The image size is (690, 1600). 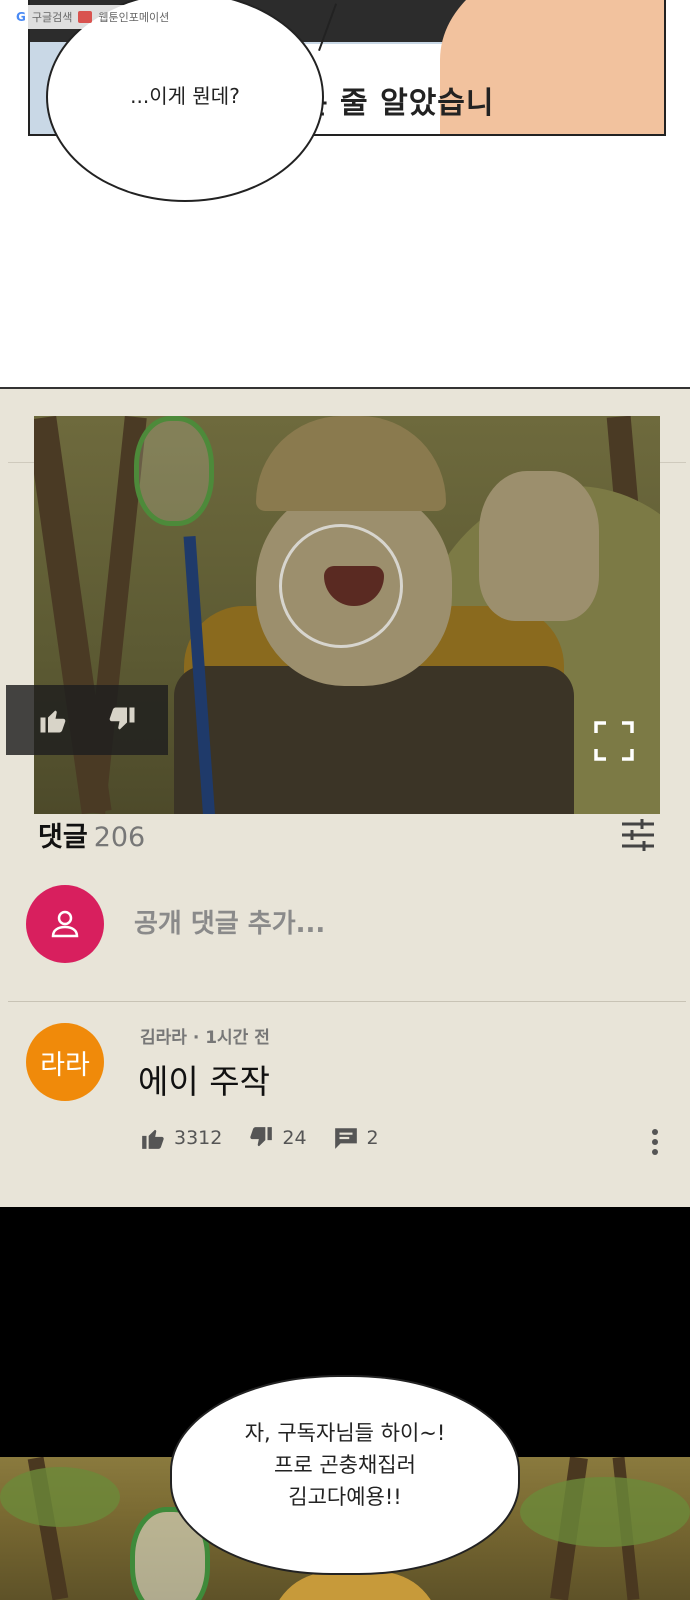 I want to click on caption-text: 는 줄 알았습니, so click(x=397, y=103).